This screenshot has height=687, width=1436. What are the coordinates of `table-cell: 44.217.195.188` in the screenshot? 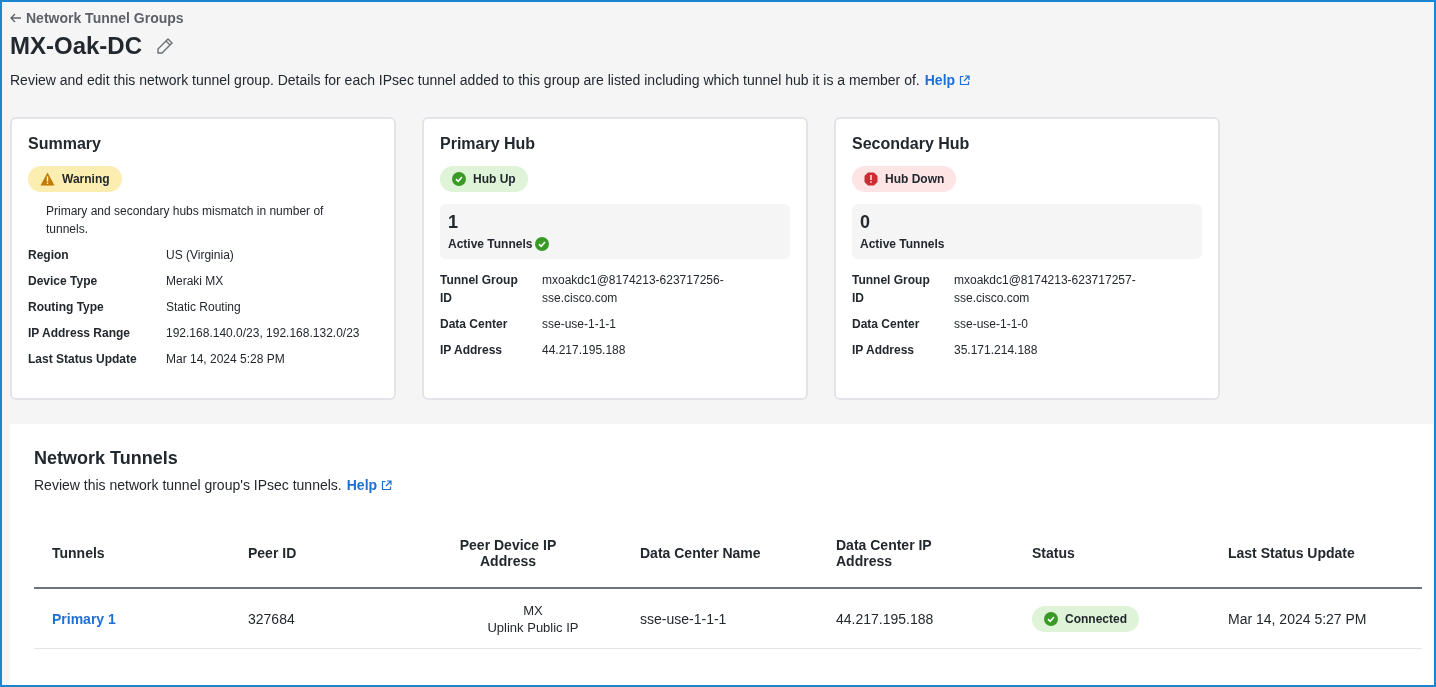 It's located at (916, 619).